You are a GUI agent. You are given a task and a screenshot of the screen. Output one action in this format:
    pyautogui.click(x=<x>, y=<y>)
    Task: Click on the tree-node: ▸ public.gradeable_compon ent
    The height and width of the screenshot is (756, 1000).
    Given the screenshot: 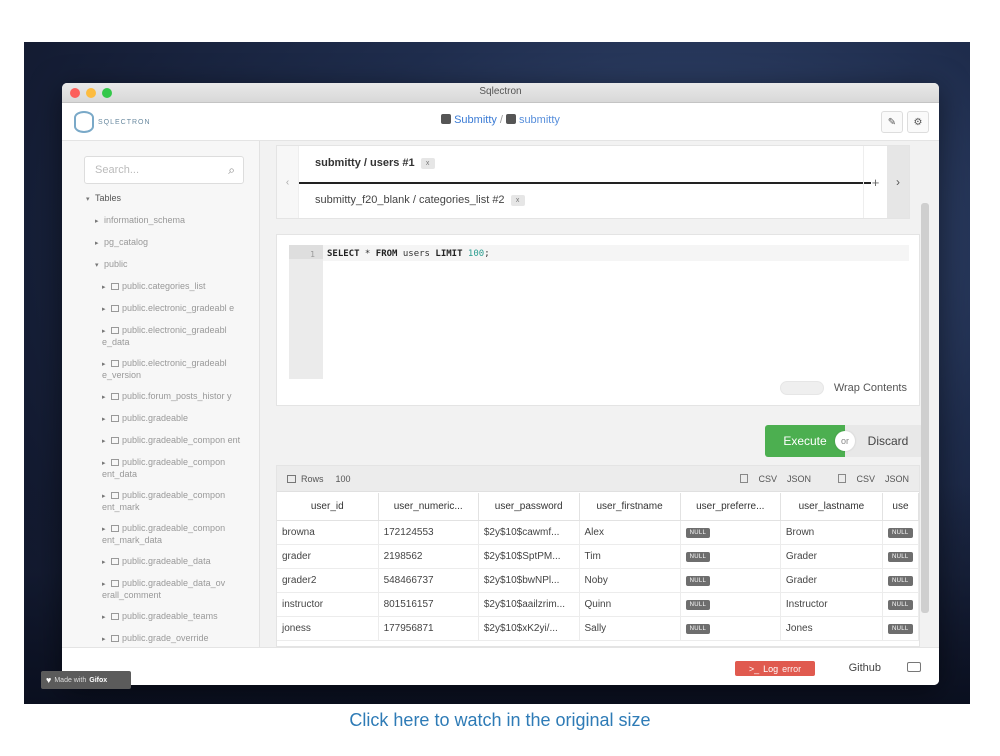 What is the action you would take?
    pyautogui.click(x=166, y=441)
    